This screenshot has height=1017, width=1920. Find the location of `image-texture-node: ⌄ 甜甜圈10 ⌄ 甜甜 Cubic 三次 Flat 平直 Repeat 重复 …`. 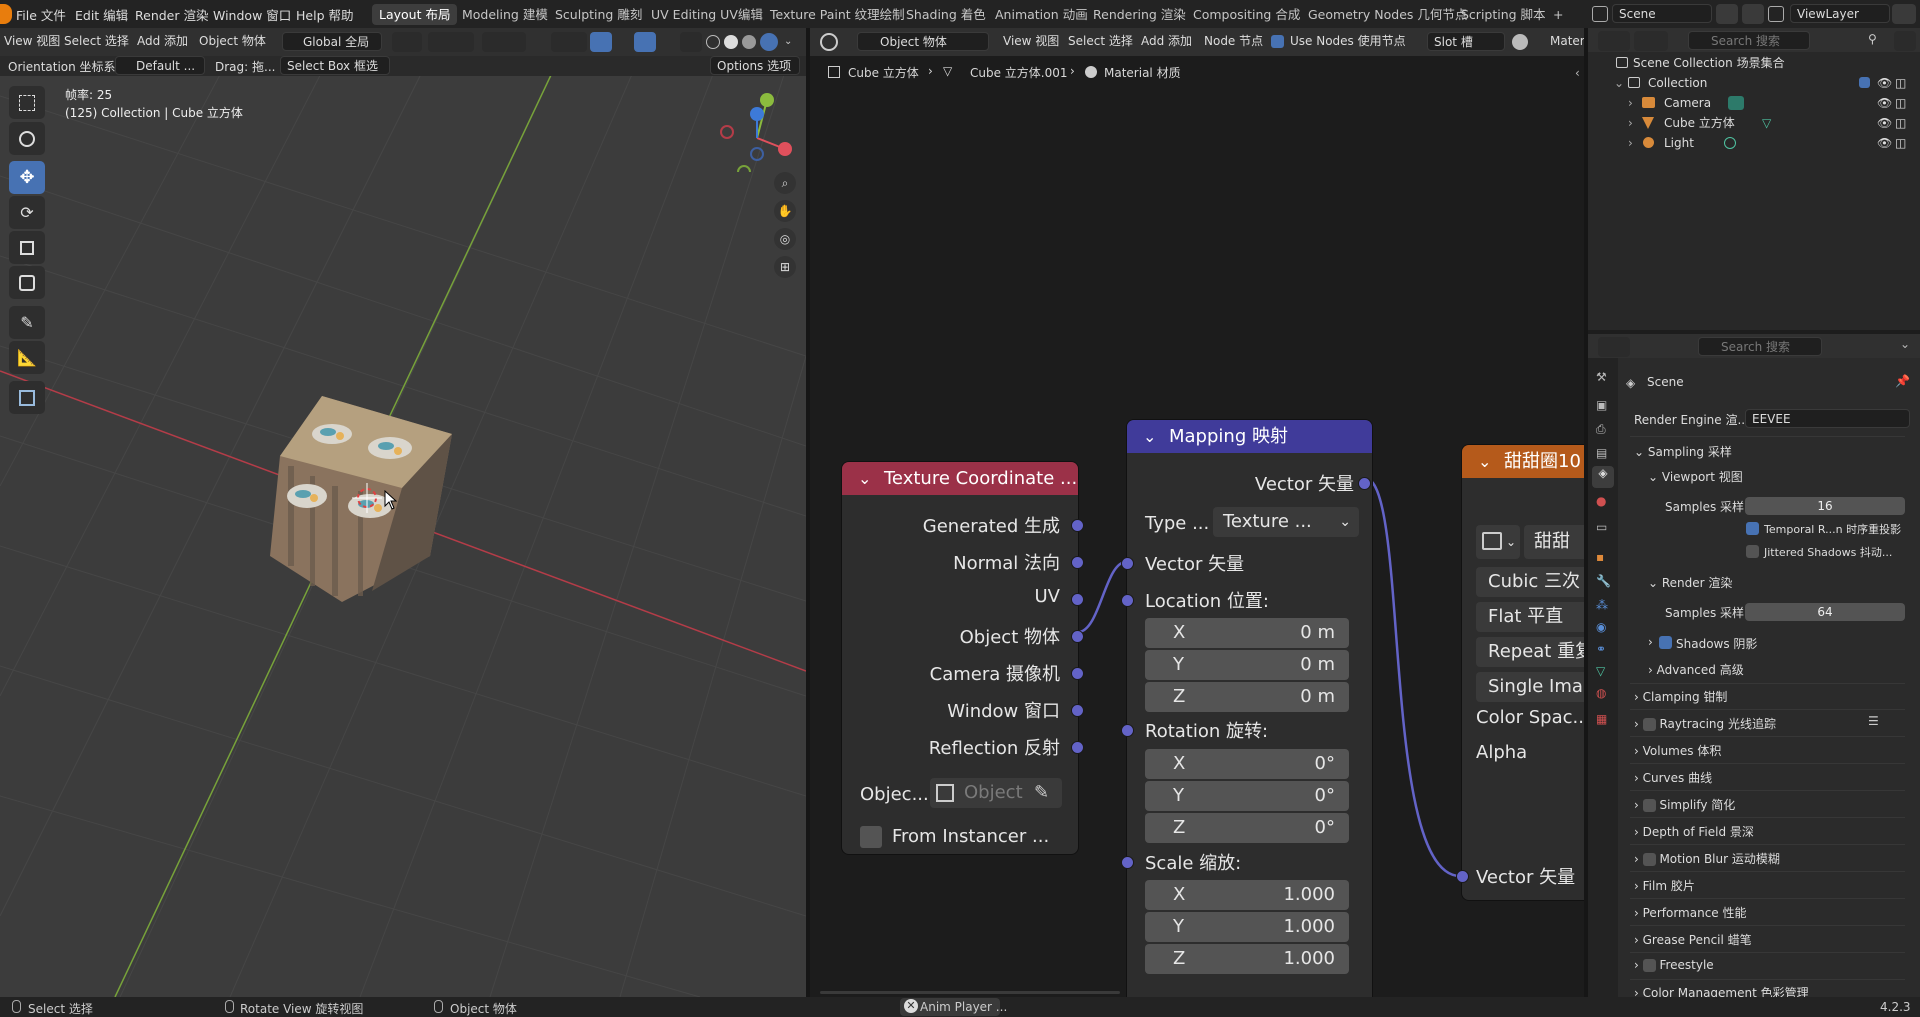

image-texture-node: ⌄ 甜甜圈10 ⌄ 甜甜 Cubic 三次 Flat 平直 Repeat 重复 … is located at coordinates (1520, 672).